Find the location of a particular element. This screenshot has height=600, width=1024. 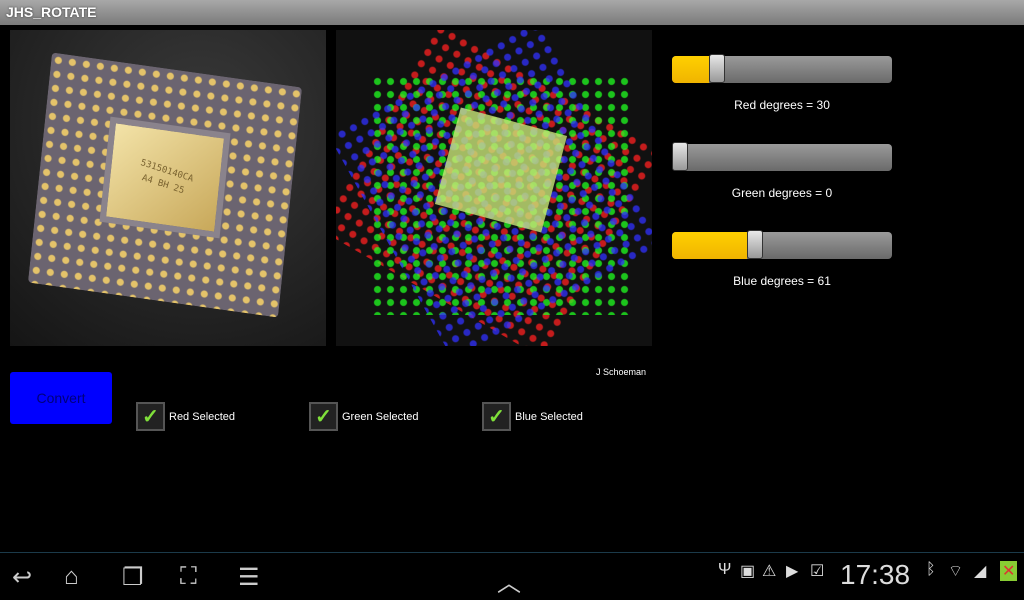

red-degrees-label: Red degrees = 30 is located at coordinates (782, 105).